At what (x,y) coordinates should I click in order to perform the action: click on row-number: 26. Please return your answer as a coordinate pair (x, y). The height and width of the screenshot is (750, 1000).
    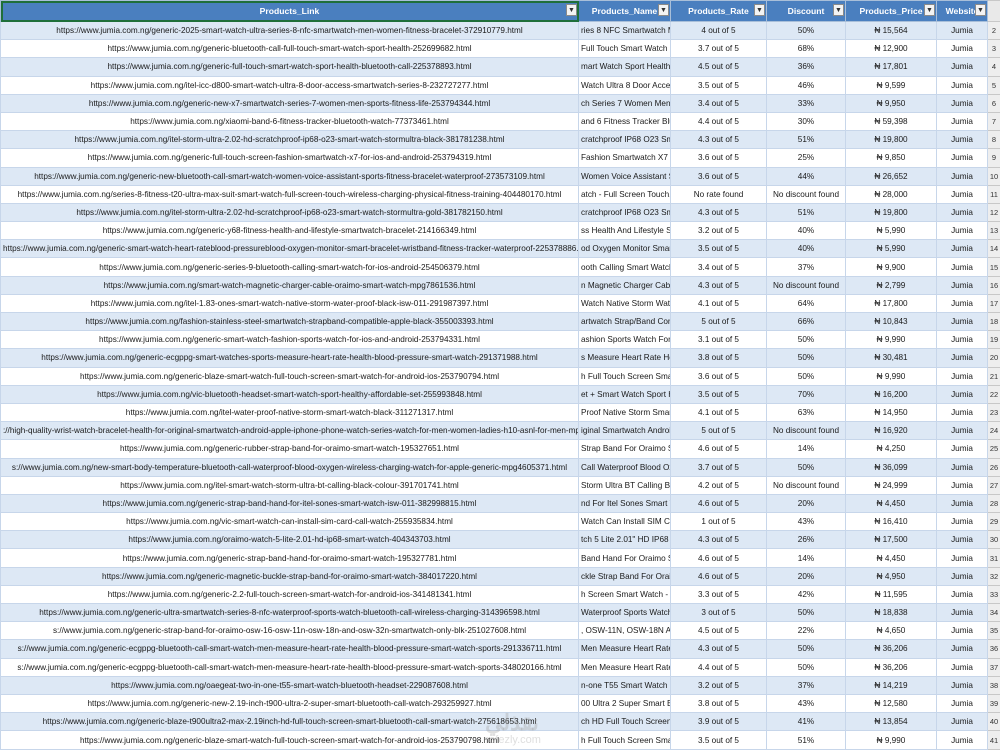
    Looking at the image, I should click on (993, 467).